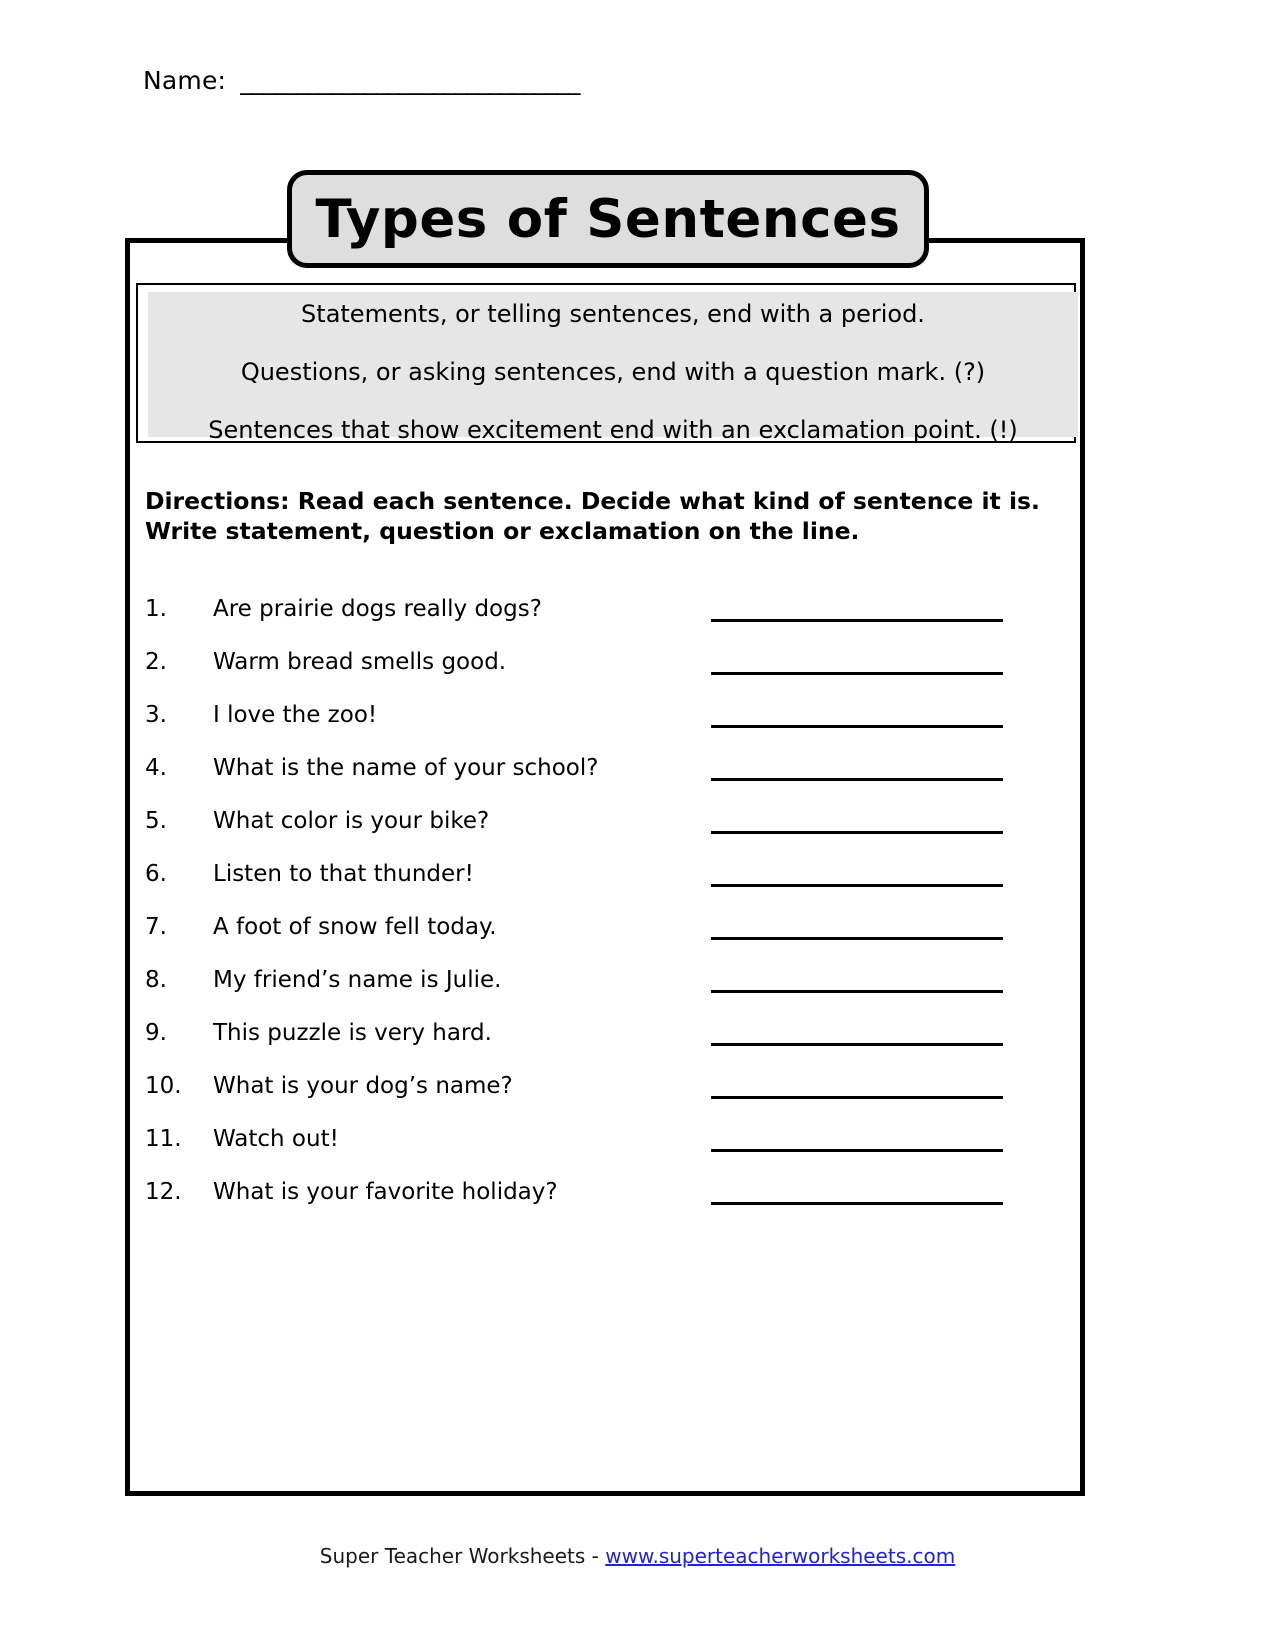 This screenshot has height=1650, width=1275. Describe the element at coordinates (163, 1139) in the screenshot. I see `item-number: 11.` at that location.